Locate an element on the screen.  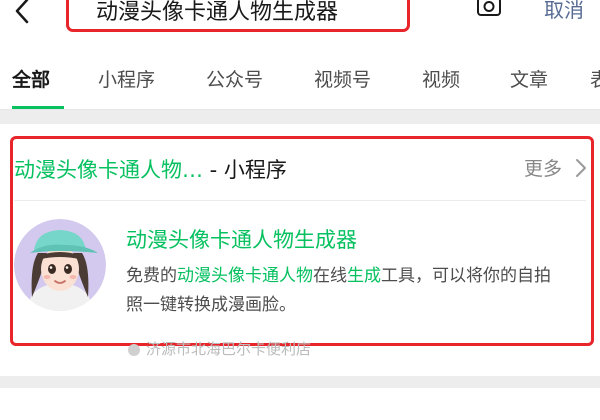
desc-keyword: 生成 is located at coordinates (364, 276).